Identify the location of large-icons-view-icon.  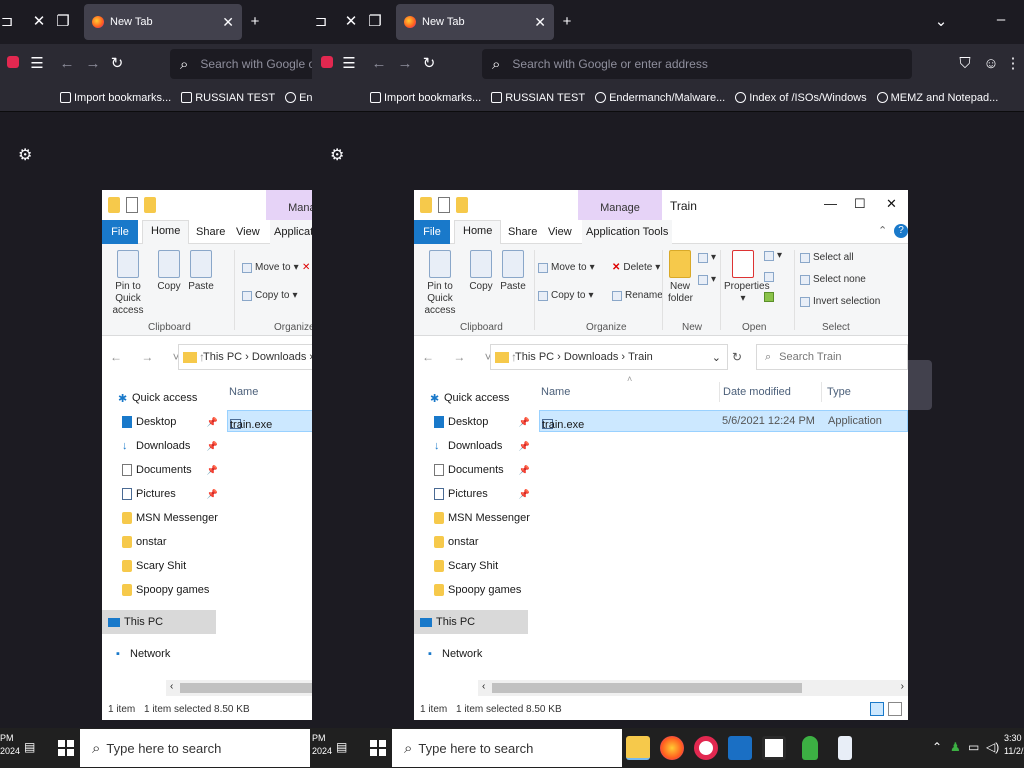
(895, 709).